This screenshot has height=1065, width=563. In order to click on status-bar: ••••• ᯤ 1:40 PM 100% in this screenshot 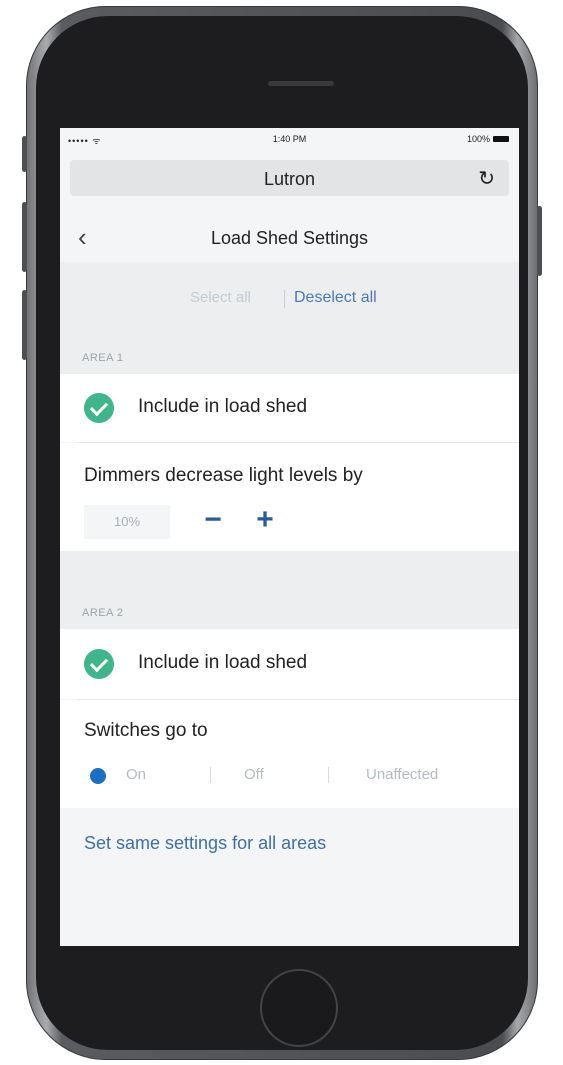, I will do `click(289, 139)`.